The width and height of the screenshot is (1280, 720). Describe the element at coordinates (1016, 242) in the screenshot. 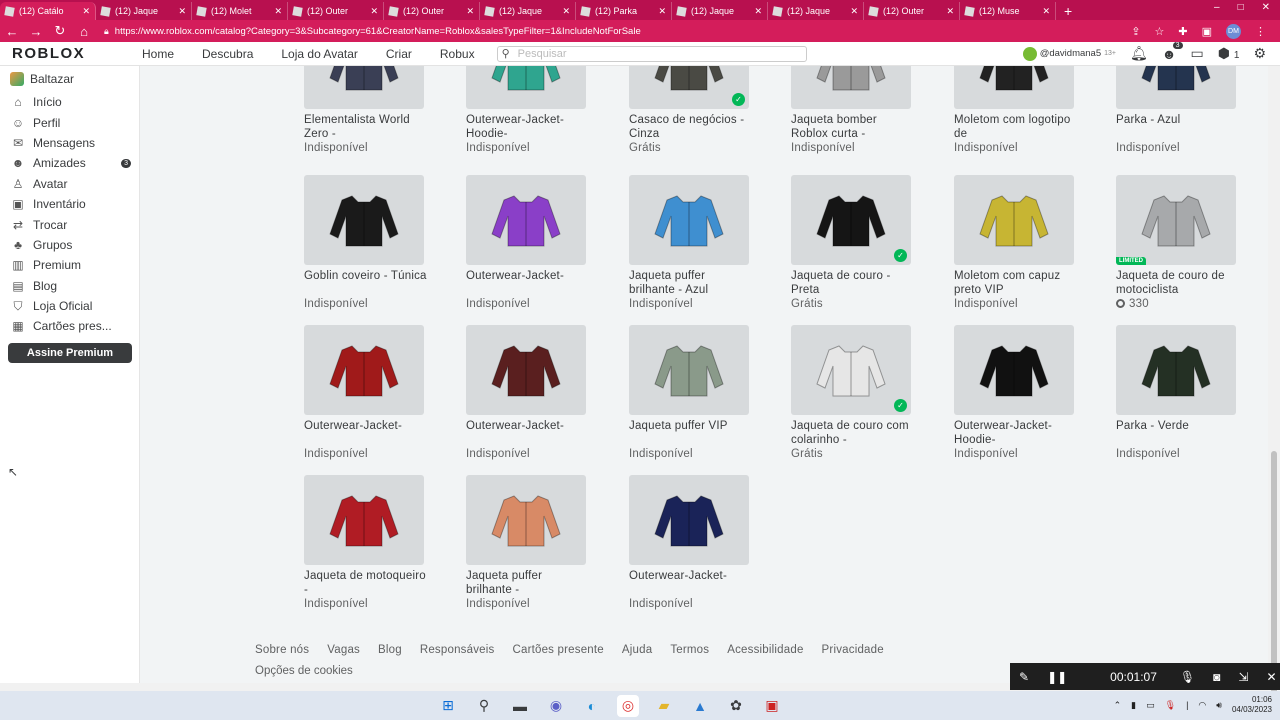

I see `catalog-item-card: Moletom com capuz preto VIP Indisponível` at that location.